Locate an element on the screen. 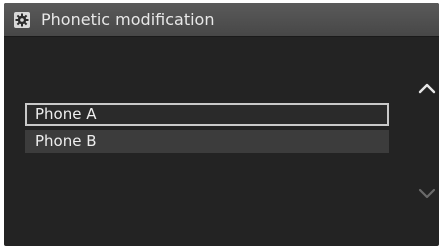 The height and width of the screenshot is (246, 439). chevron-down-icon is located at coordinates (427, 193).